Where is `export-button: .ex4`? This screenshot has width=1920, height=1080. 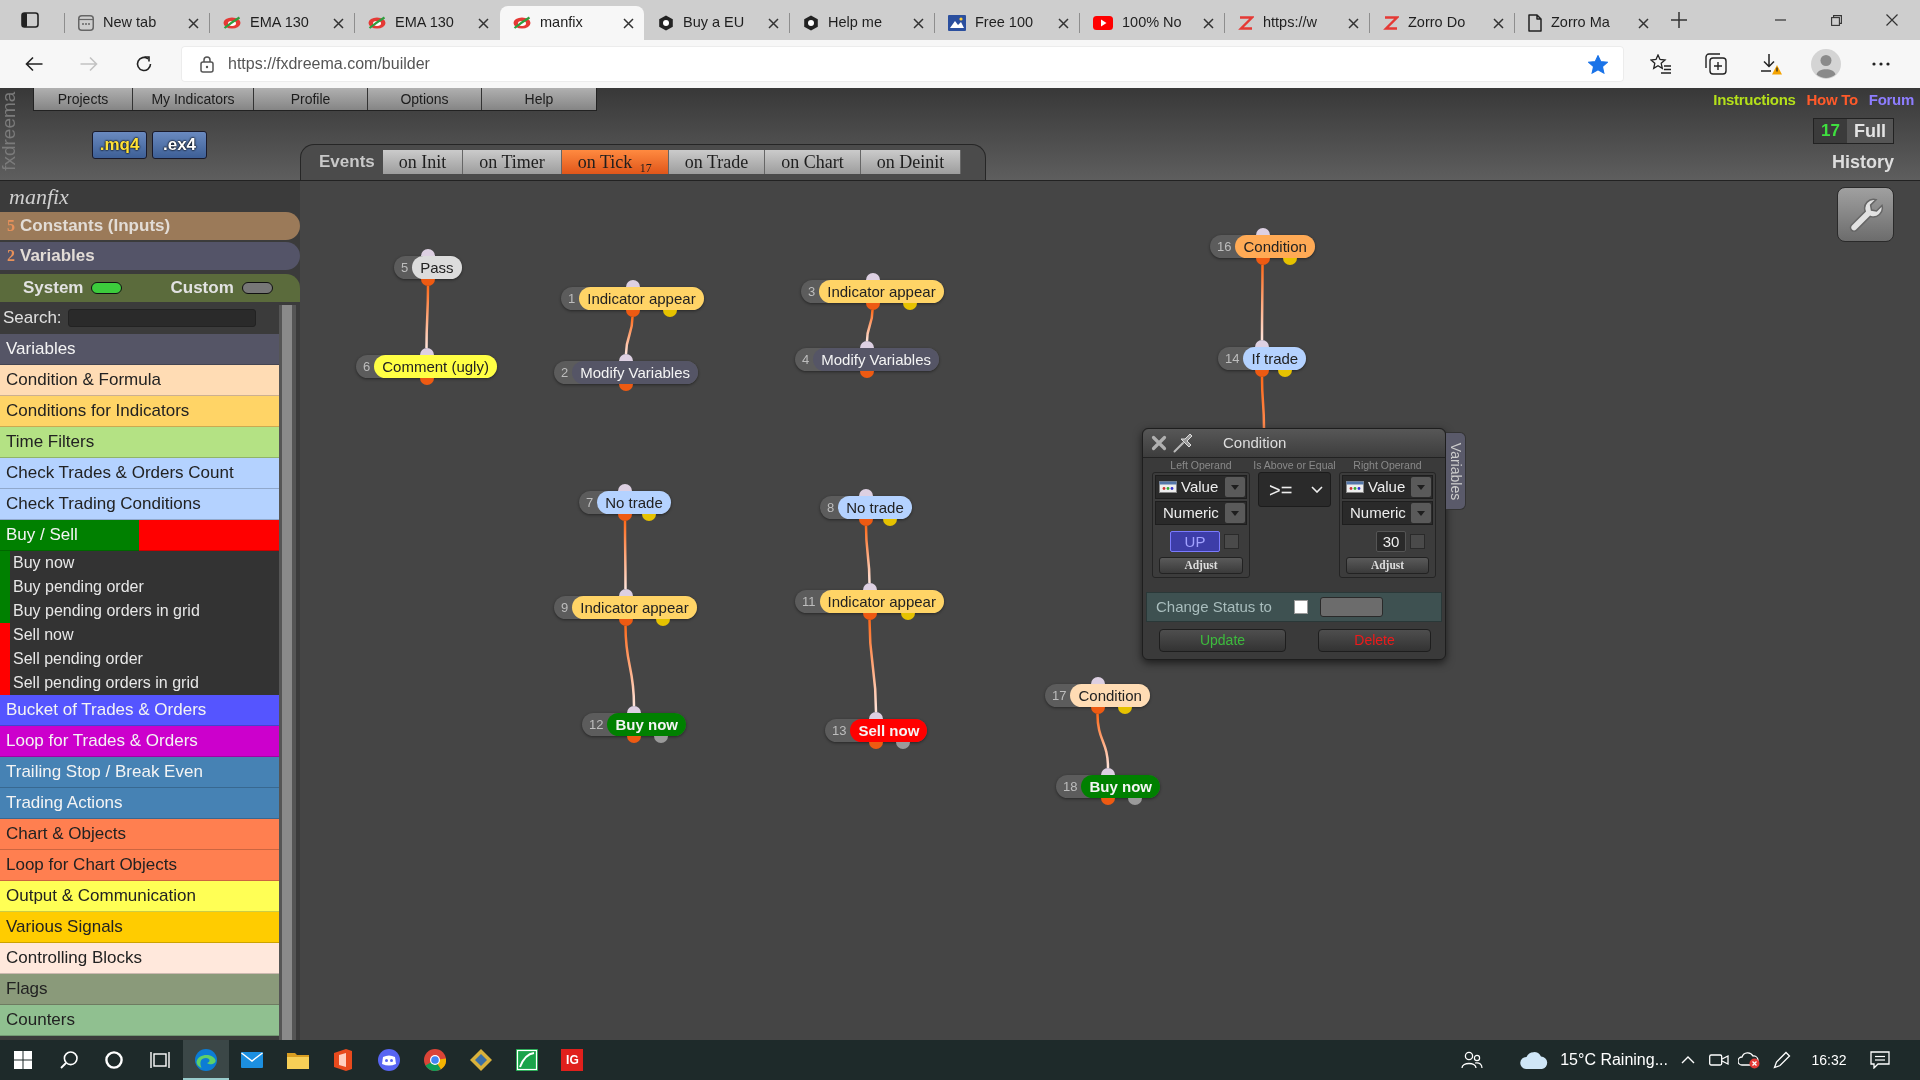 export-button: .ex4 is located at coordinates (179, 145).